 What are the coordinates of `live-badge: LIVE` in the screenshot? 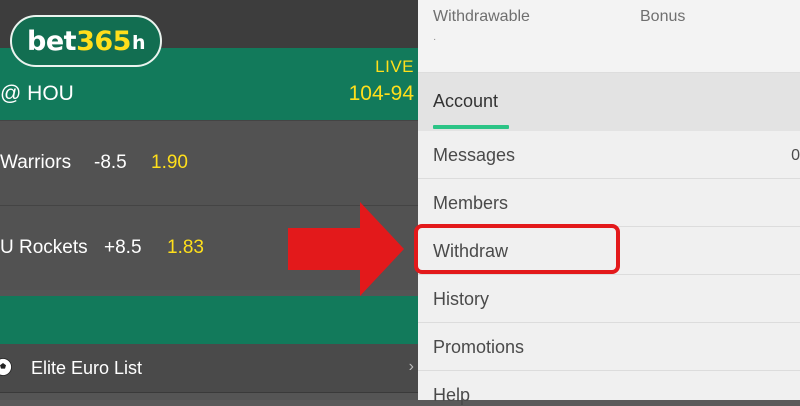 It's located at (394, 66).